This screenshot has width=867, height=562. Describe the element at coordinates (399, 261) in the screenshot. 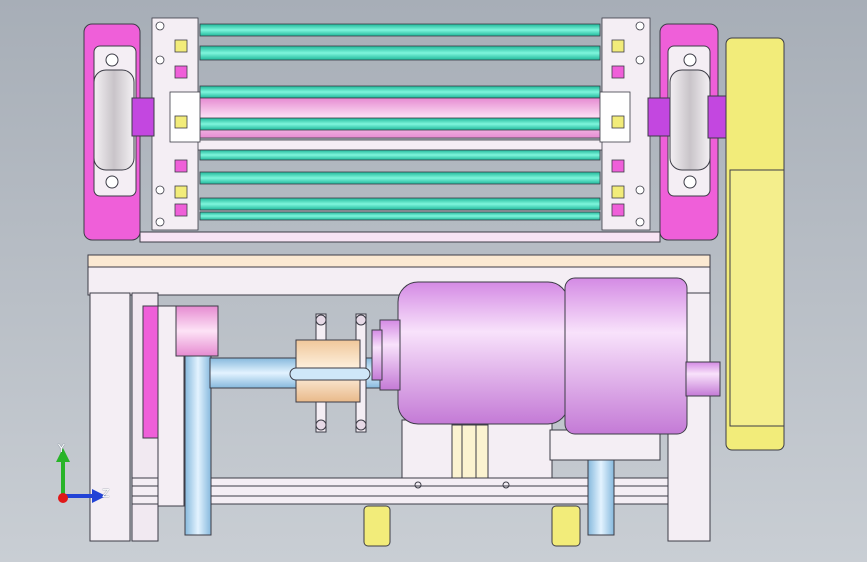

I see `frame-top-beam` at that location.